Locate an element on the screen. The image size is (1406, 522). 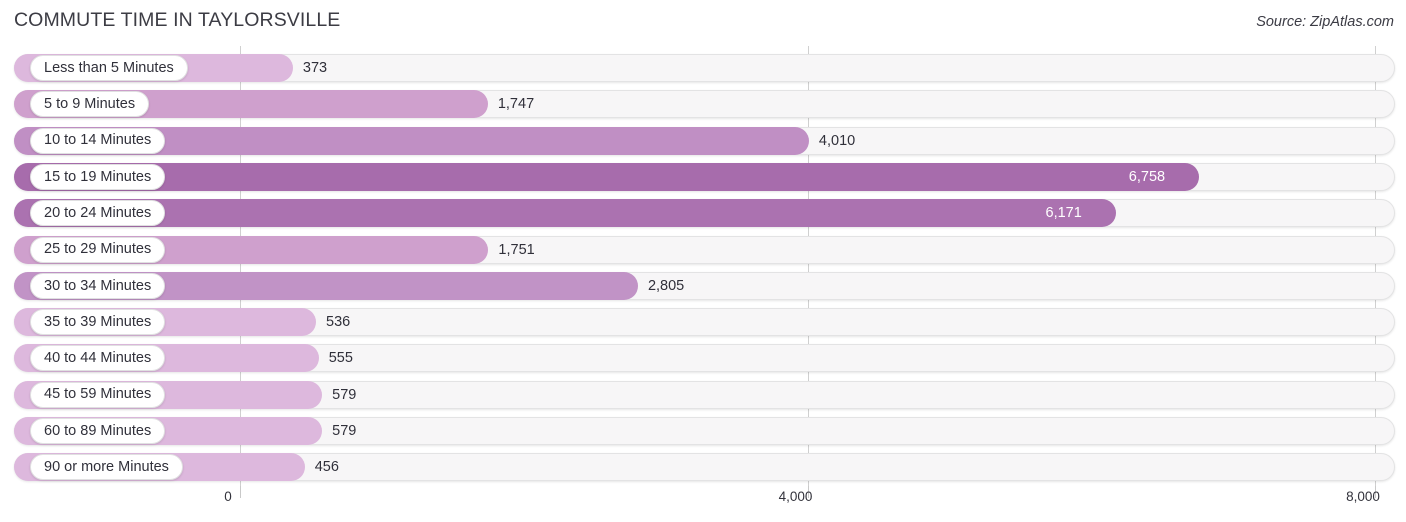
category-label-pill: 20 to 24 Minutes is located at coordinates (98, 213).